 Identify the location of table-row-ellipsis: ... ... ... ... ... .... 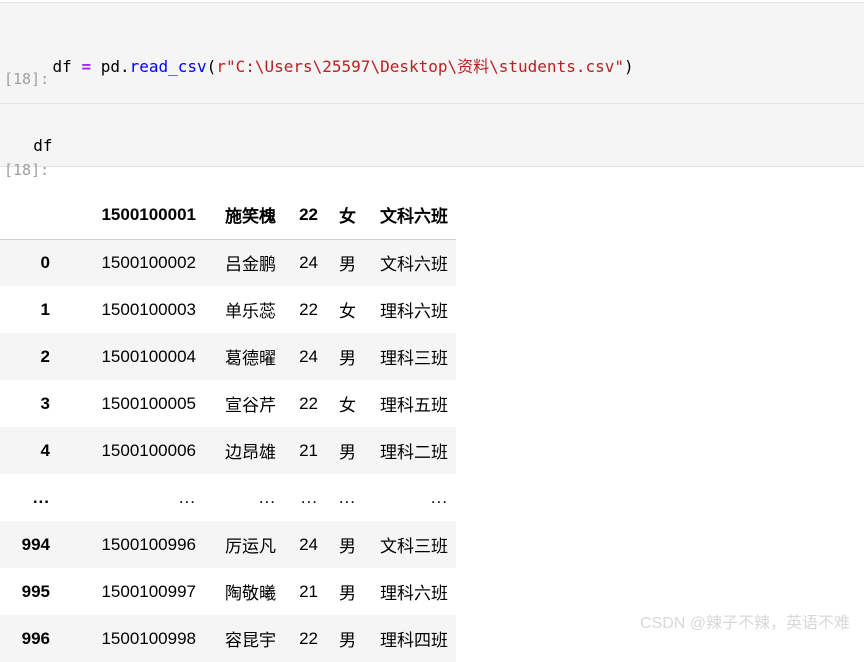
(228, 497).